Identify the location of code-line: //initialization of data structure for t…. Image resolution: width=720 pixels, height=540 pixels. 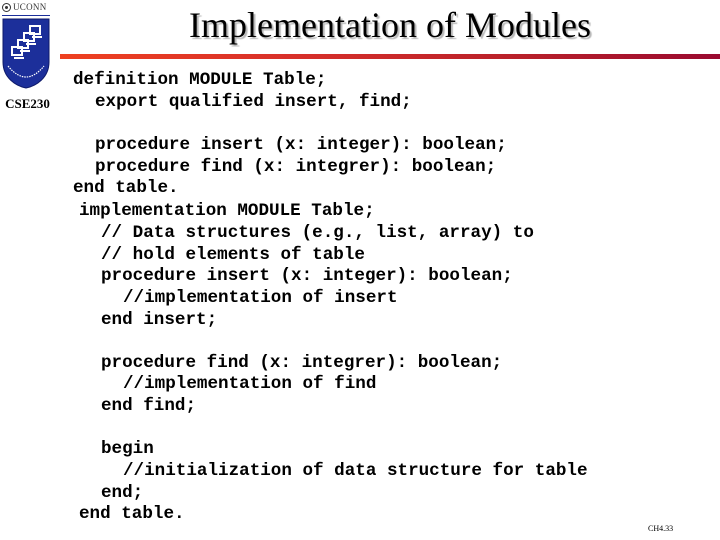
(355, 471).